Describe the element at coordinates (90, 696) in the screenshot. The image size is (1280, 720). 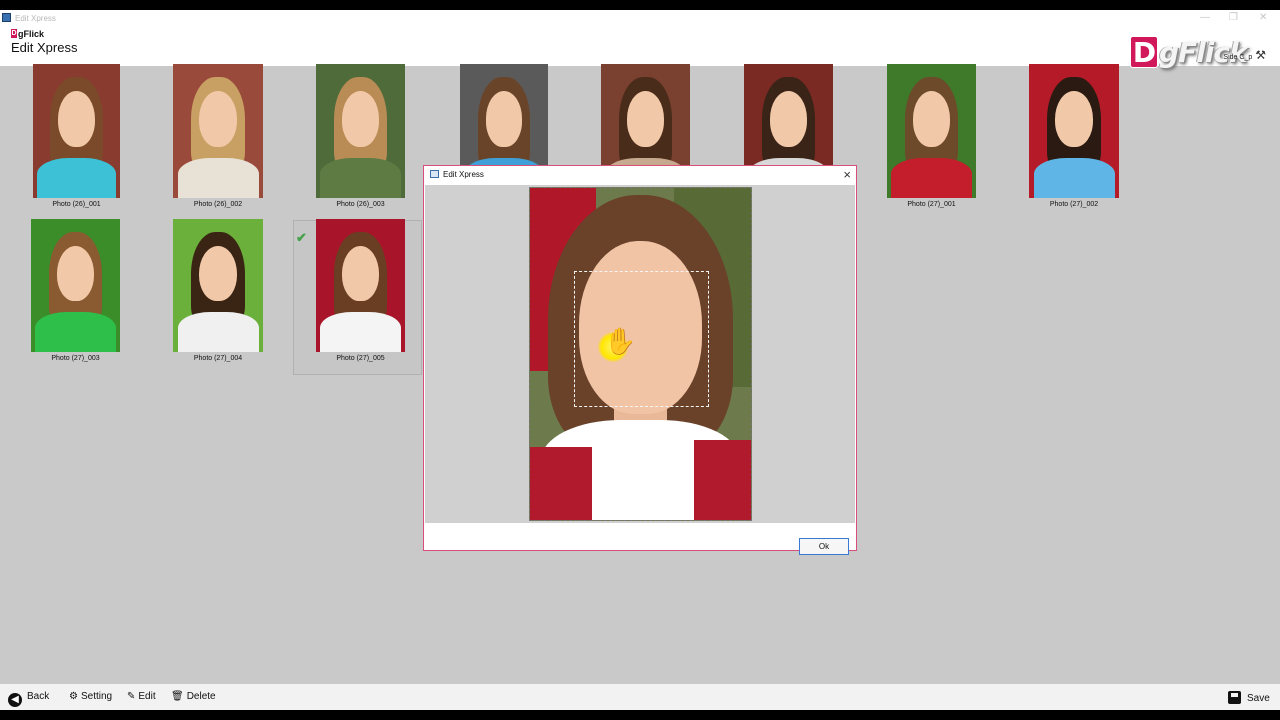
I see `setting-button: ⚙ Setting` at that location.